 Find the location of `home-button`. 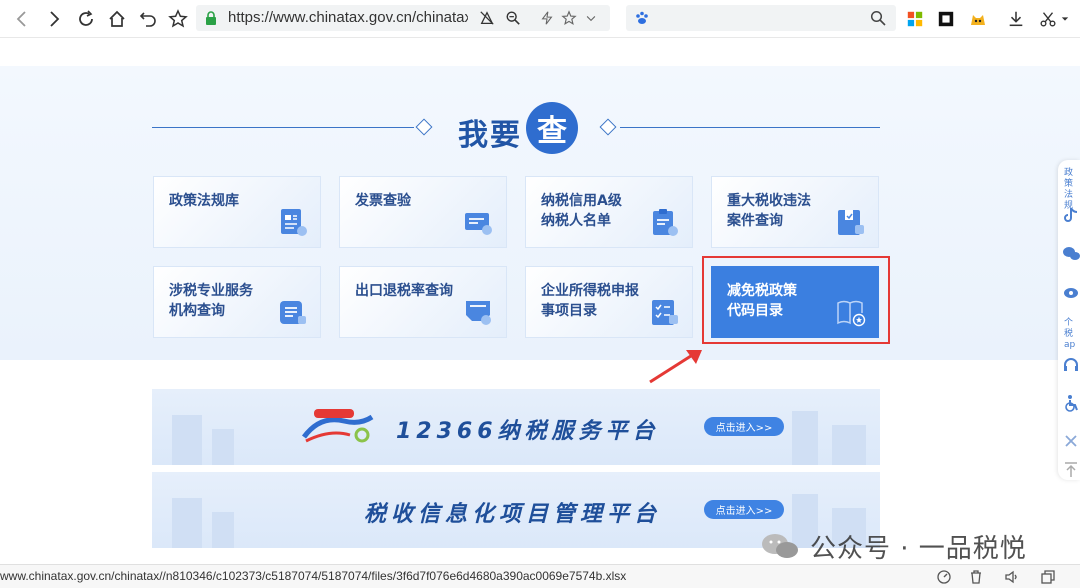

home-button is located at coordinates (117, 19).